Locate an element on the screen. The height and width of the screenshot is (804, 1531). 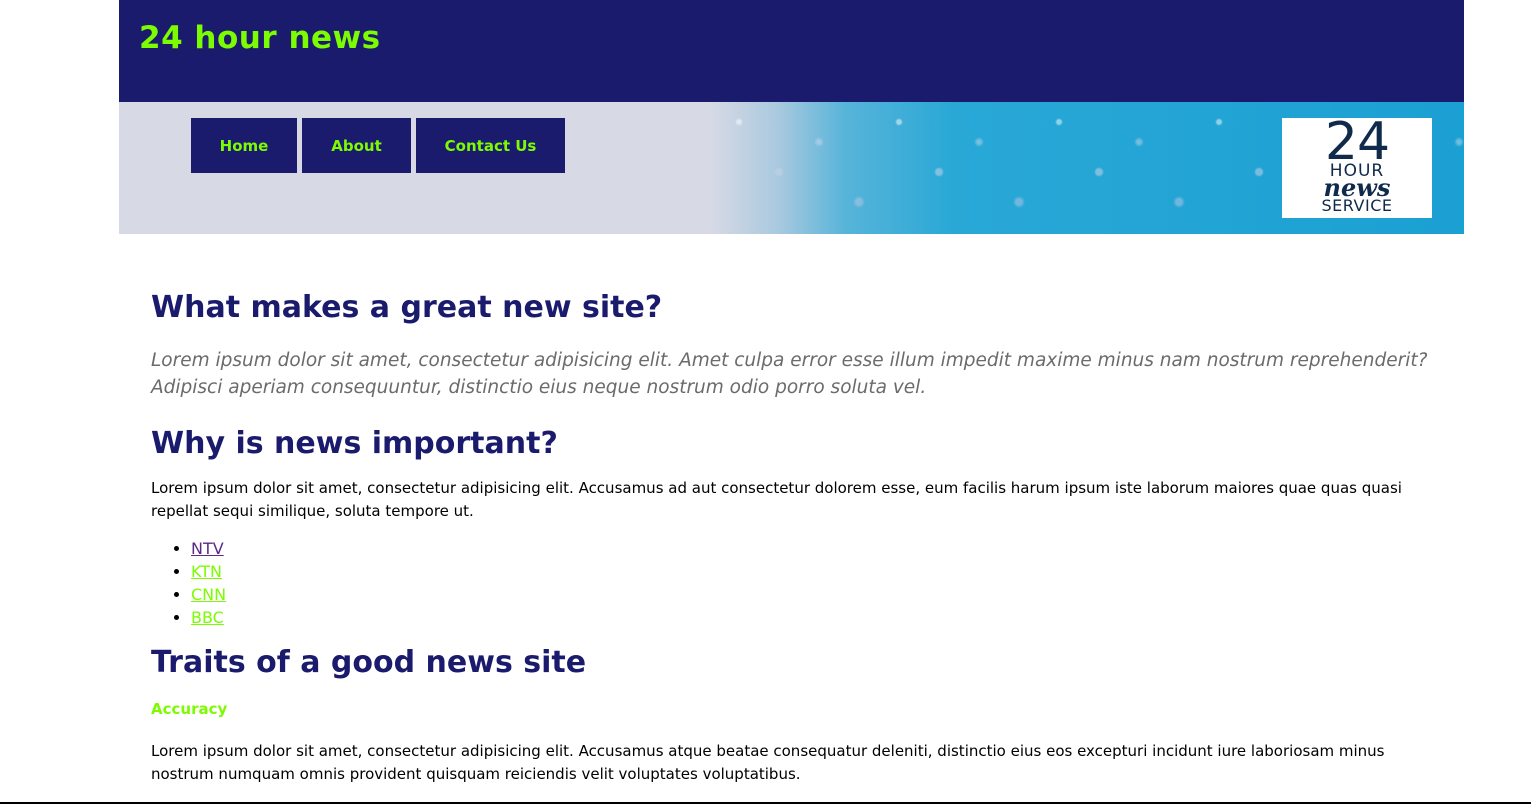
list-item: BBC is located at coordinates (813, 617).